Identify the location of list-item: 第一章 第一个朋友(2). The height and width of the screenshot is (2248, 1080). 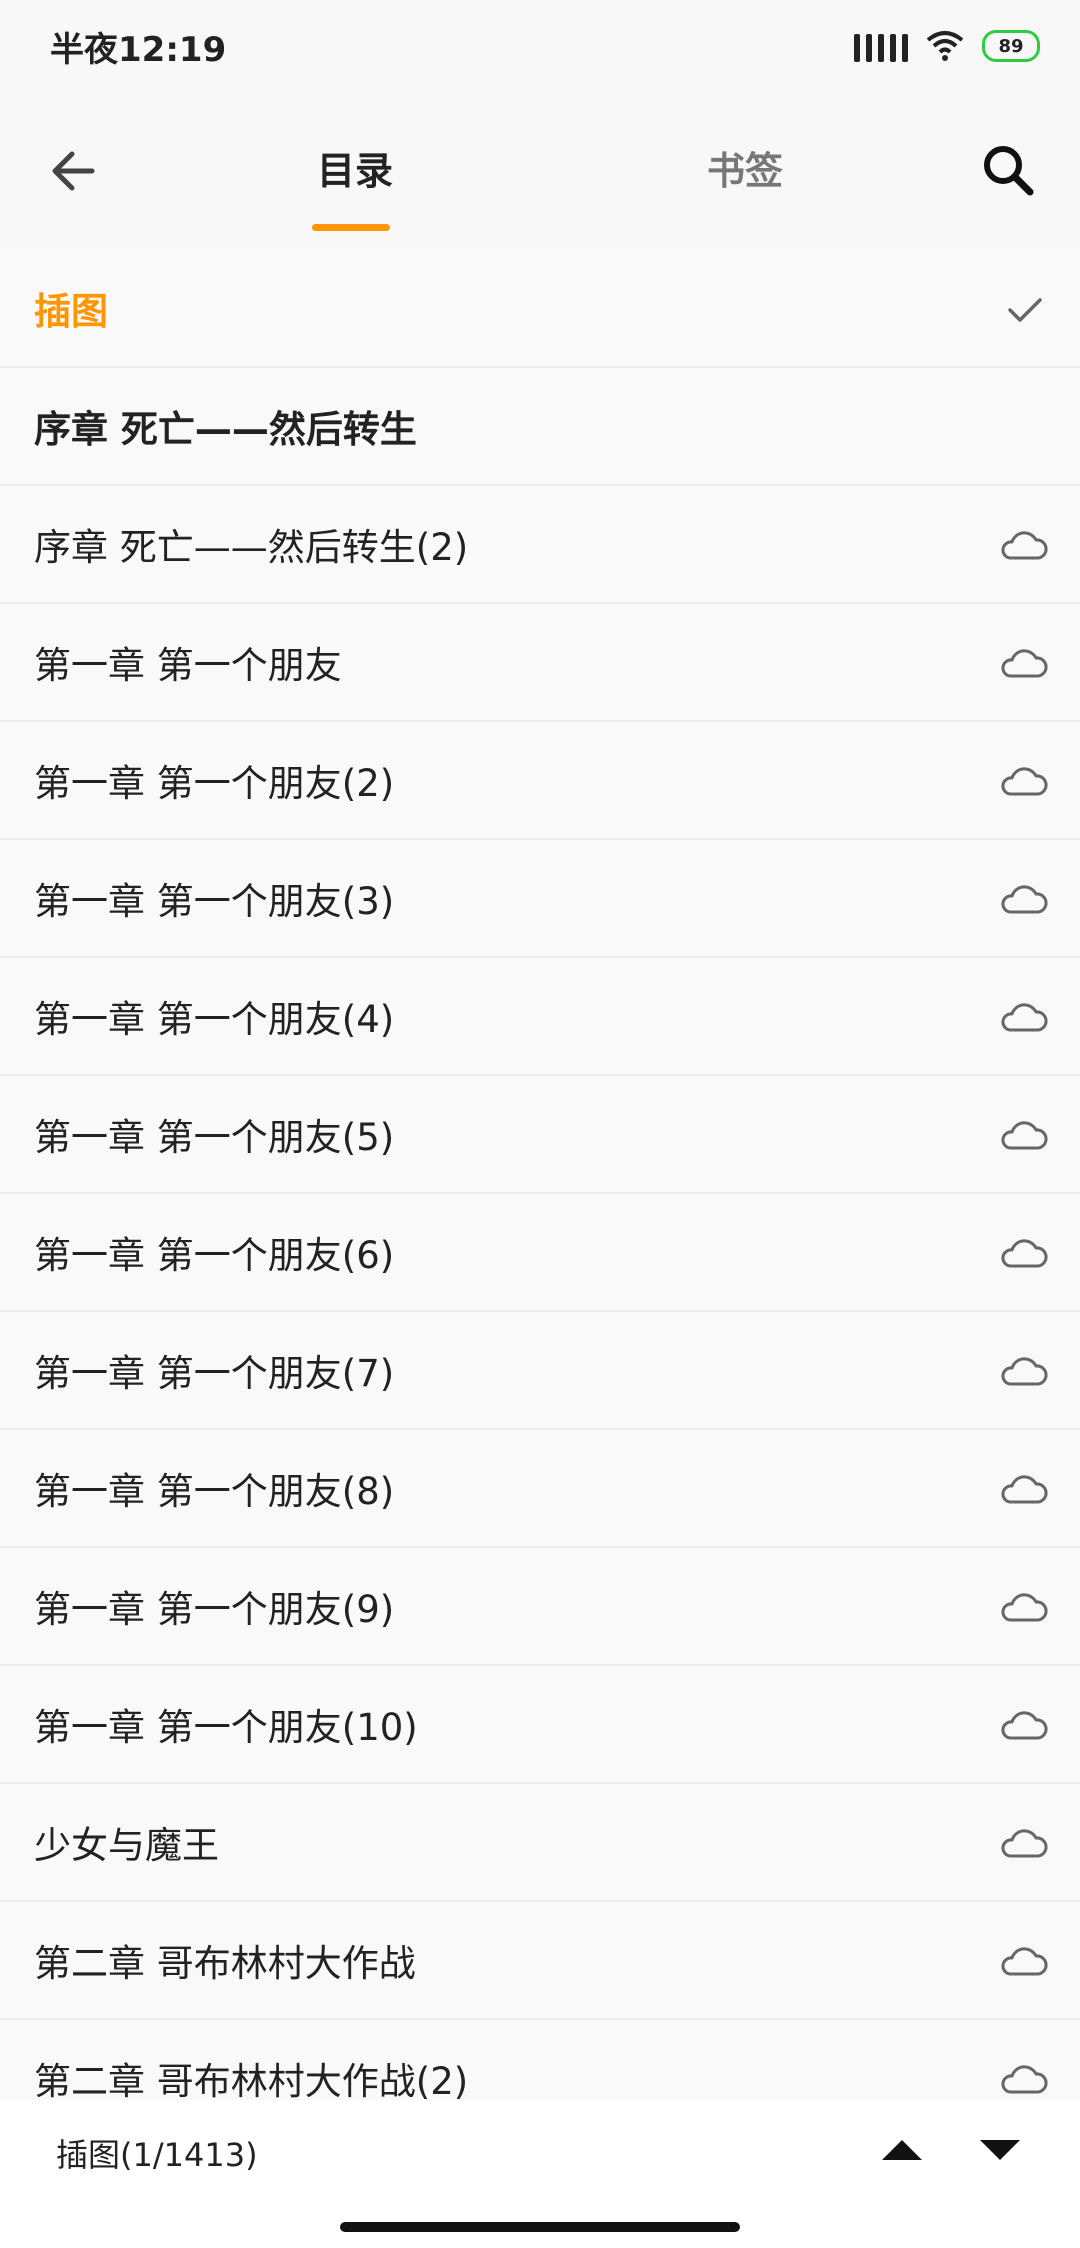
(540, 781).